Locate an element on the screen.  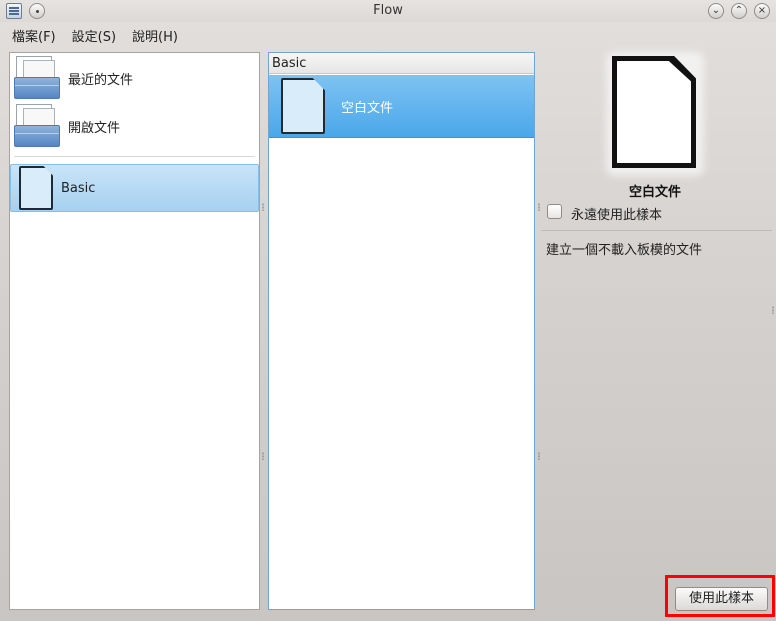
chevron-up-icon: ⌃ is located at coordinates (739, 10).